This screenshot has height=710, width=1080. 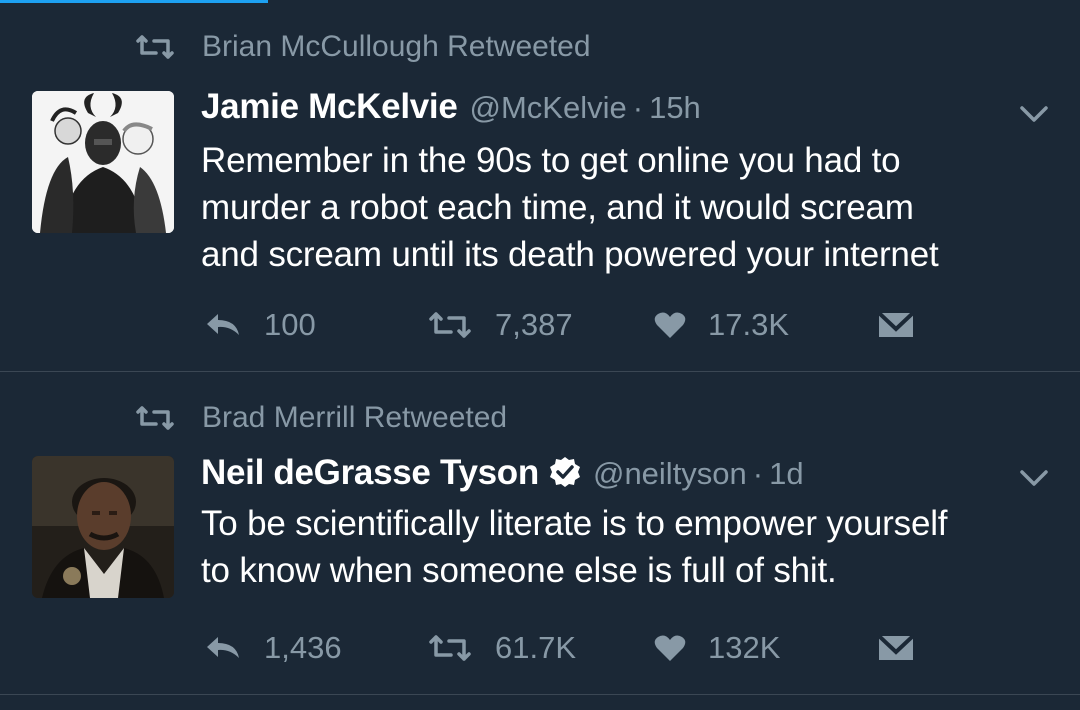 I want to click on retweet-button: 7,387, so click(x=500, y=325).